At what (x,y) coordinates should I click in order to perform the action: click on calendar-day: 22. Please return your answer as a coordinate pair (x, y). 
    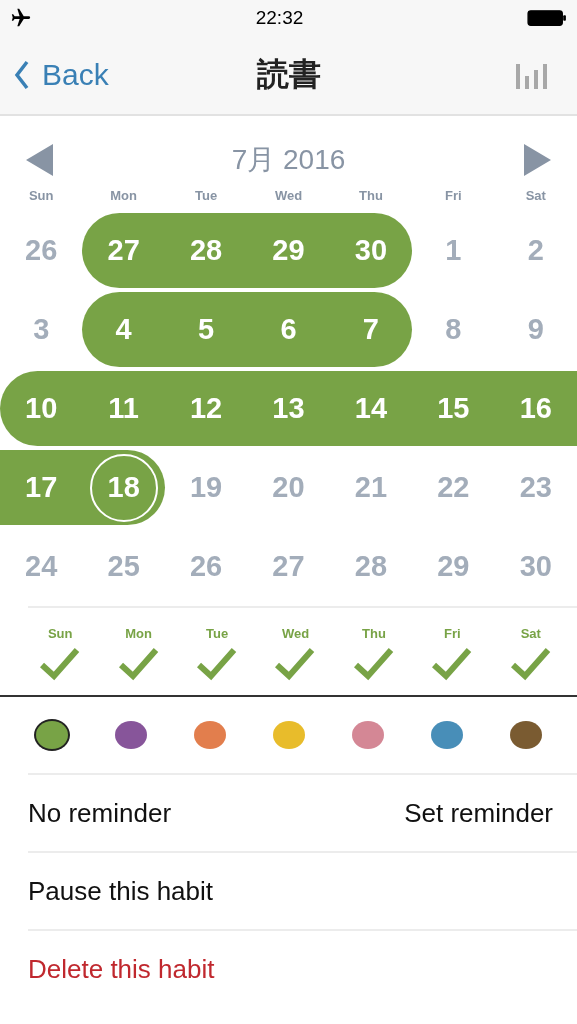
    Looking at the image, I should click on (453, 487).